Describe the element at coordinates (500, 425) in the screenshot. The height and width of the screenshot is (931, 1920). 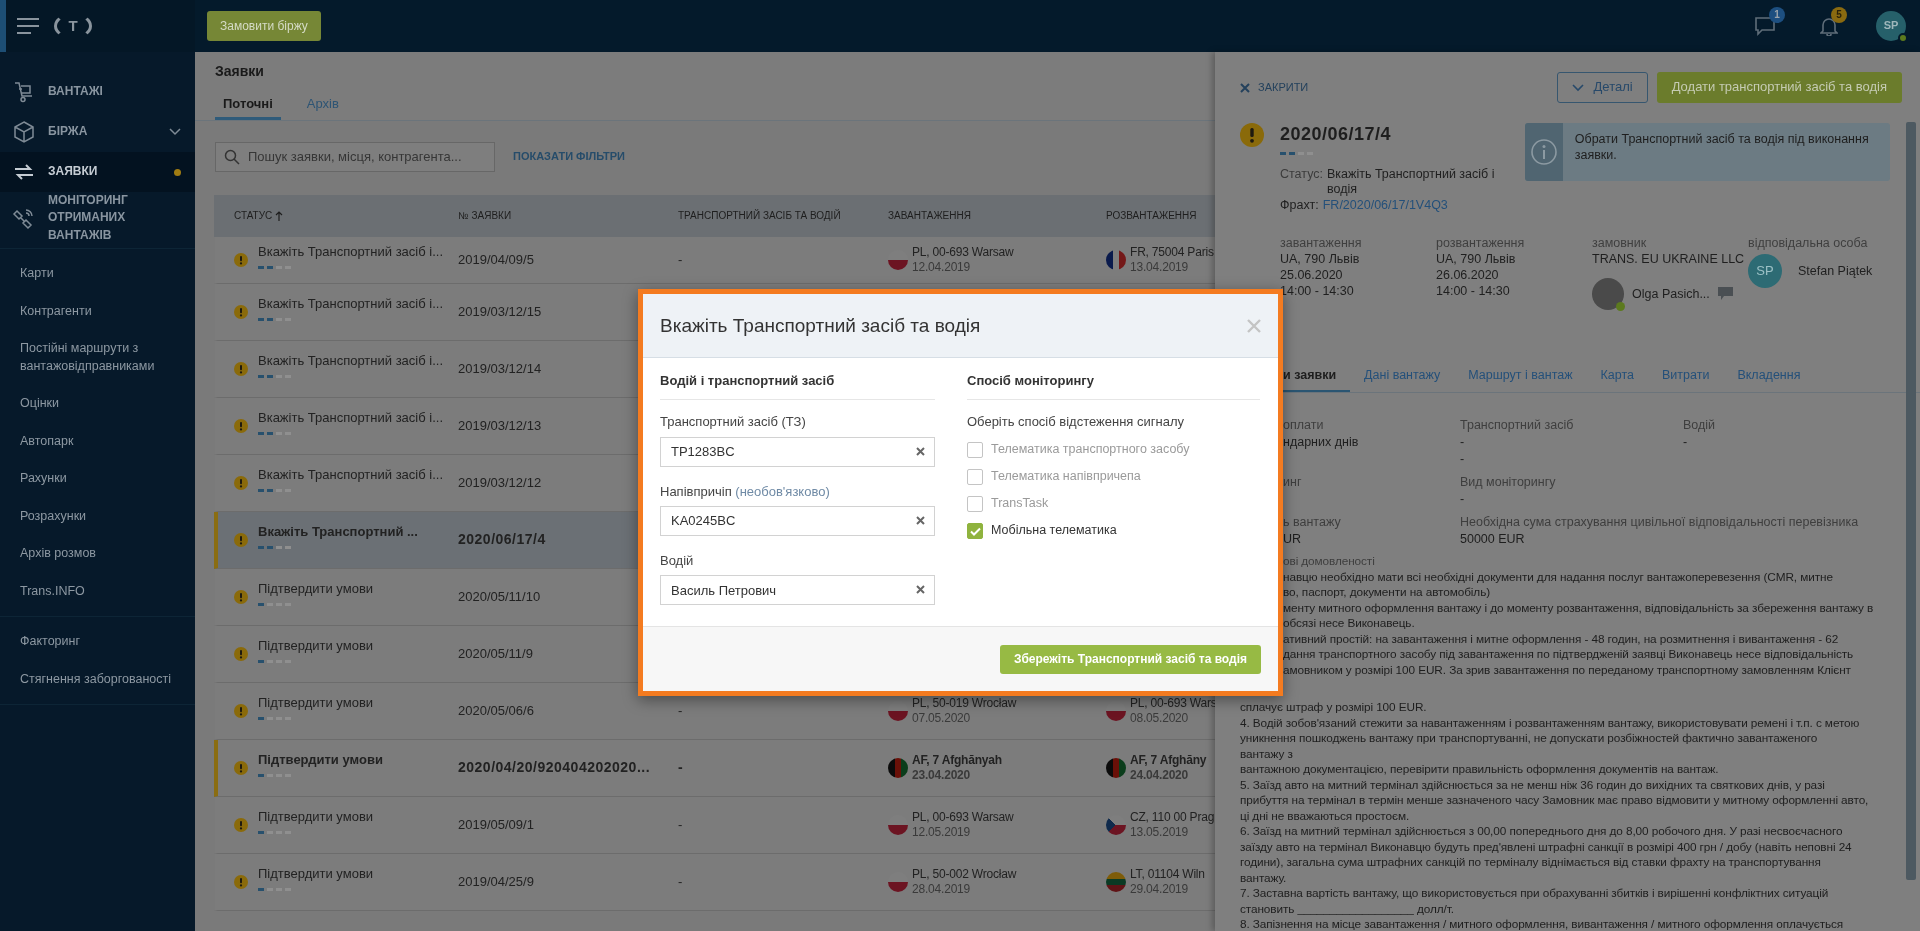
I see `table-cell: 2019/03/12/13` at that location.